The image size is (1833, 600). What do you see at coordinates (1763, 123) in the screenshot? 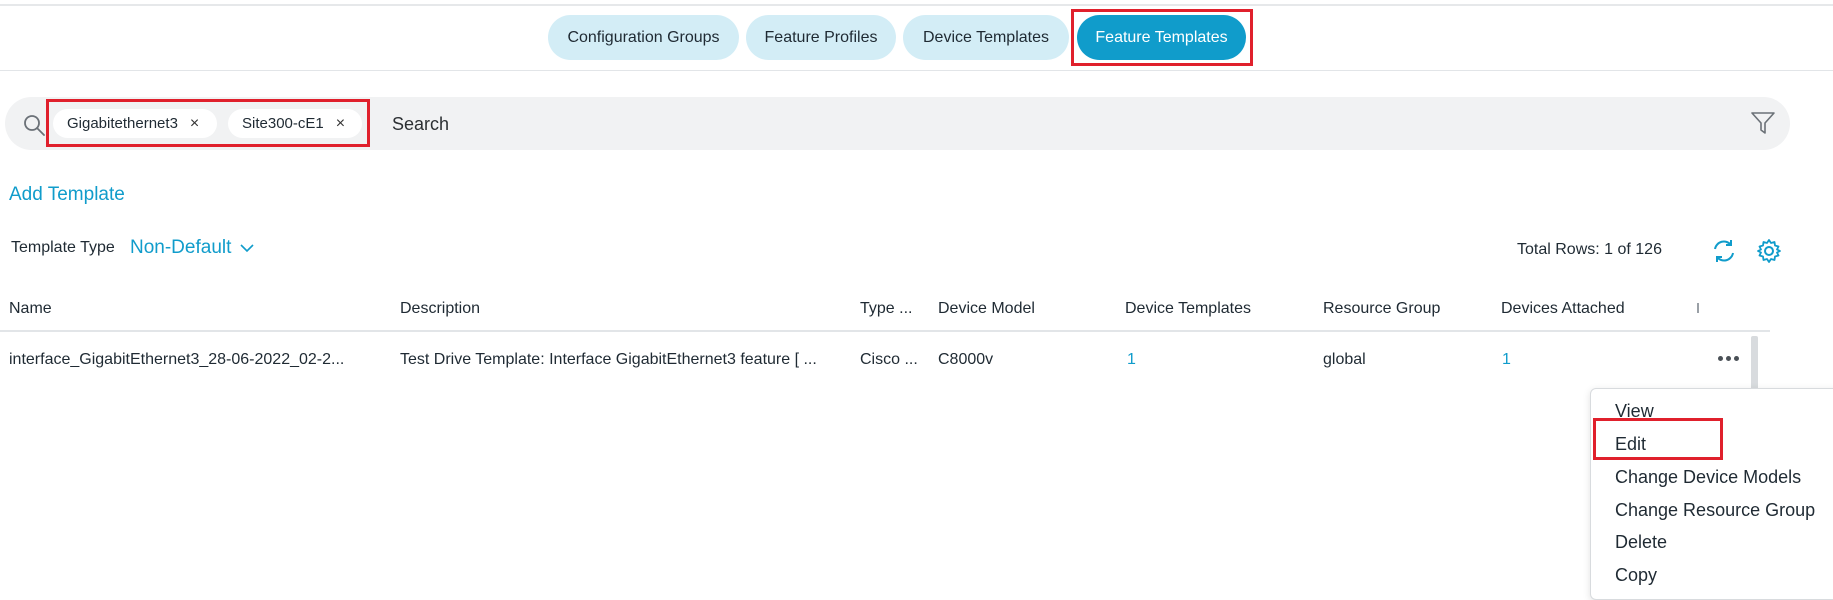
I see `filter-icon` at bounding box center [1763, 123].